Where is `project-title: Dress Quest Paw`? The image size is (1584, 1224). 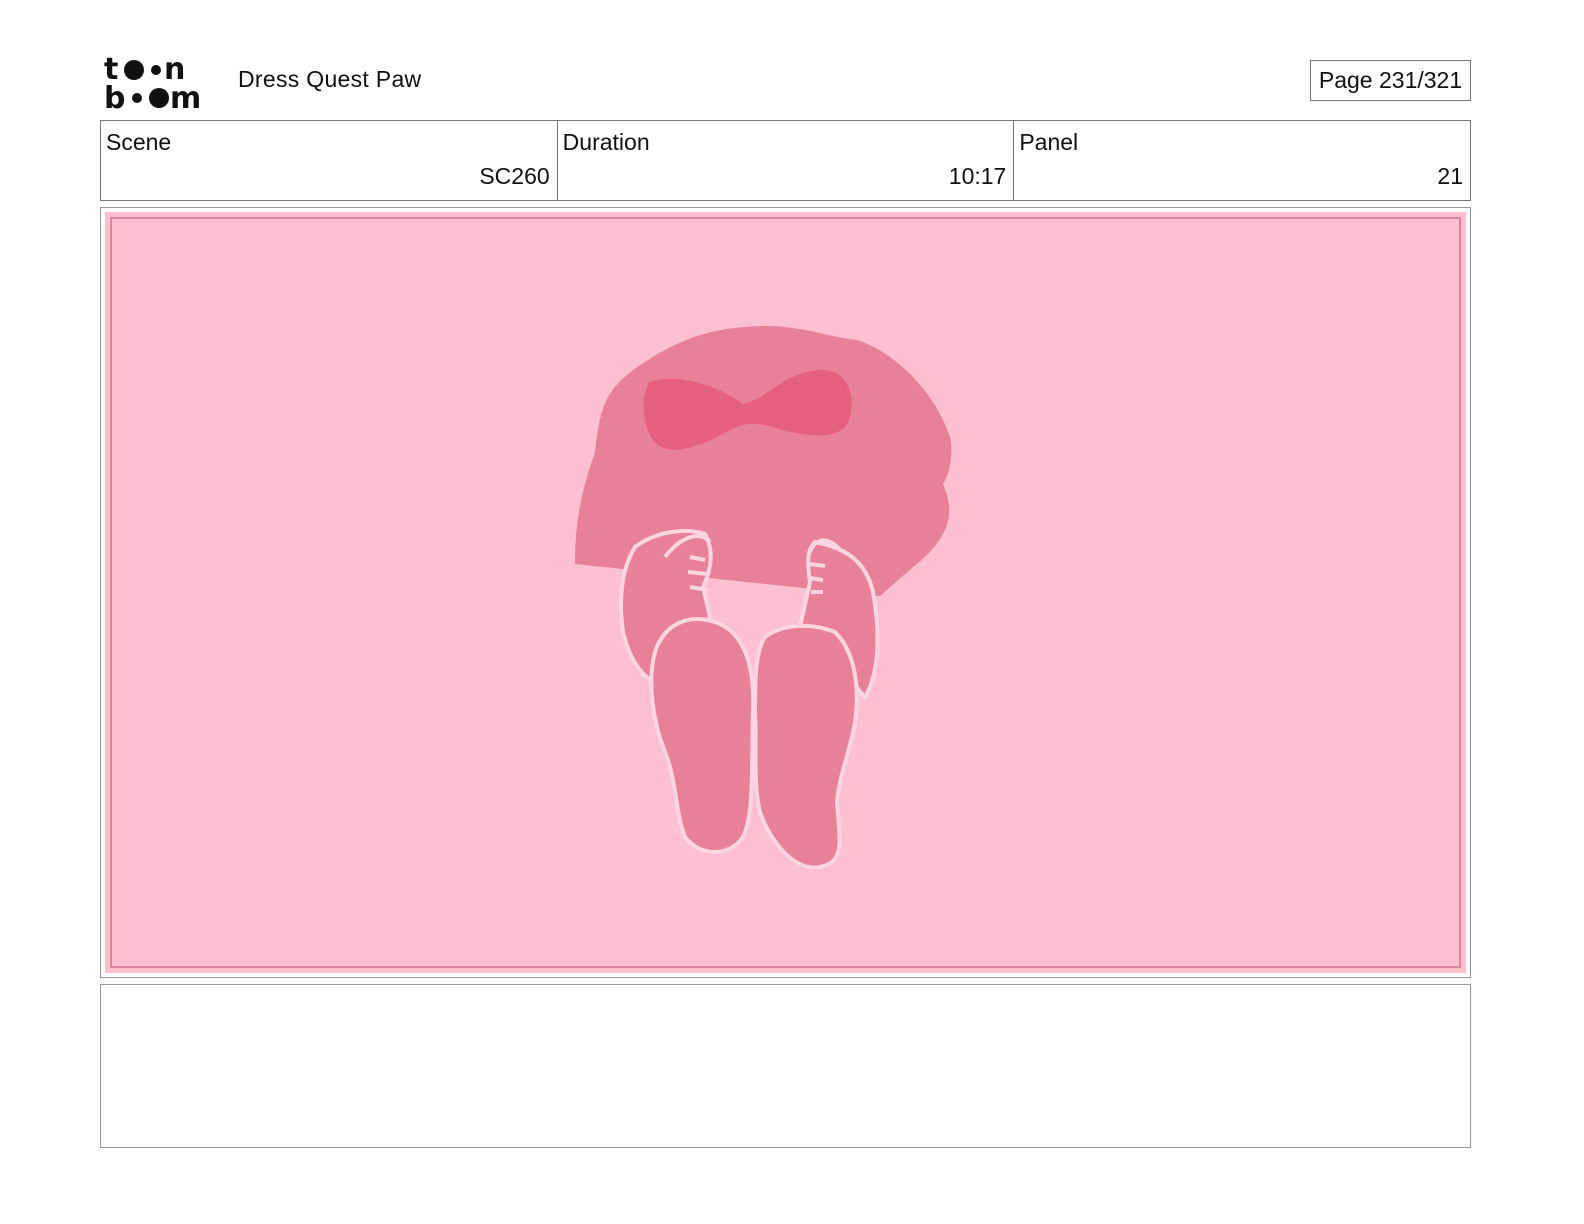
project-title: Dress Quest Paw is located at coordinates (330, 79).